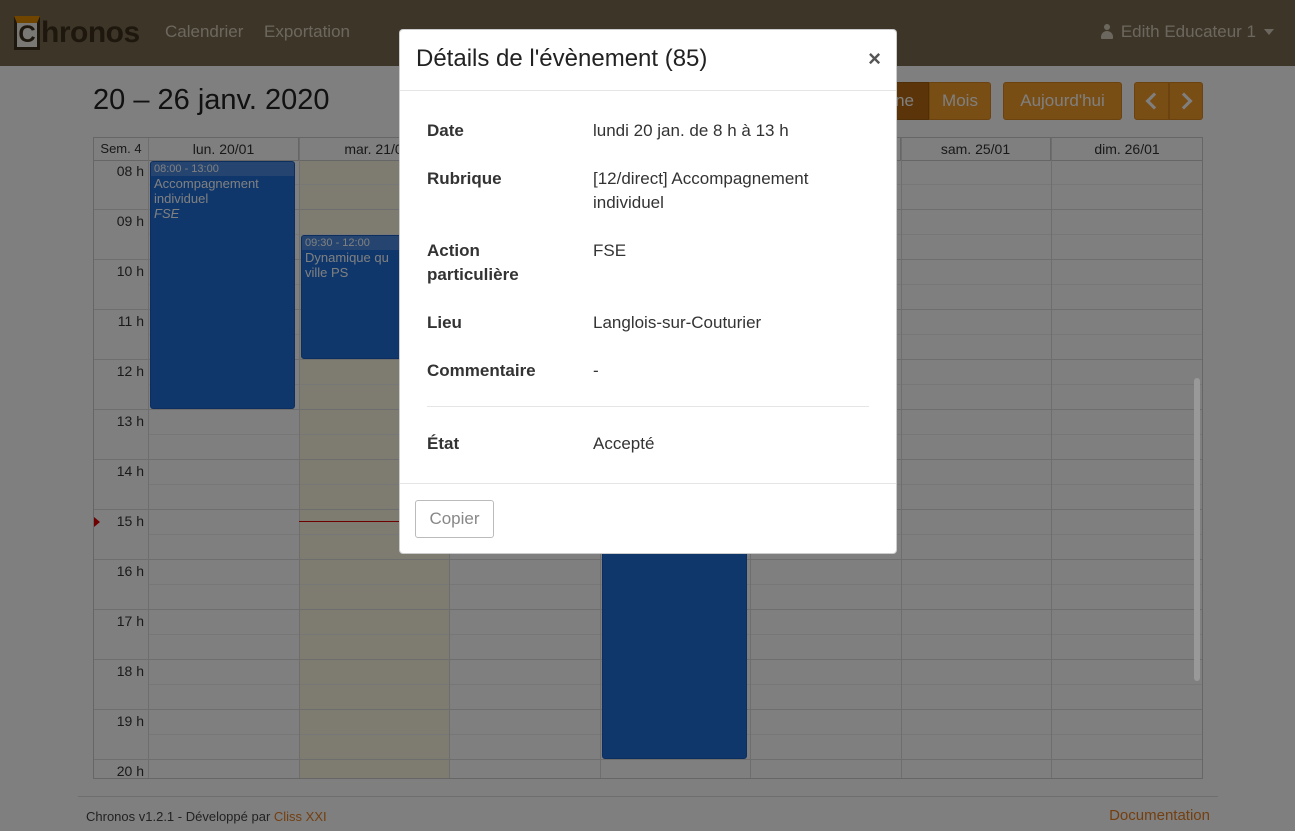 The image size is (1295, 831). Describe the element at coordinates (596, 370) in the screenshot. I see `detail-value-commentaire: -` at that location.